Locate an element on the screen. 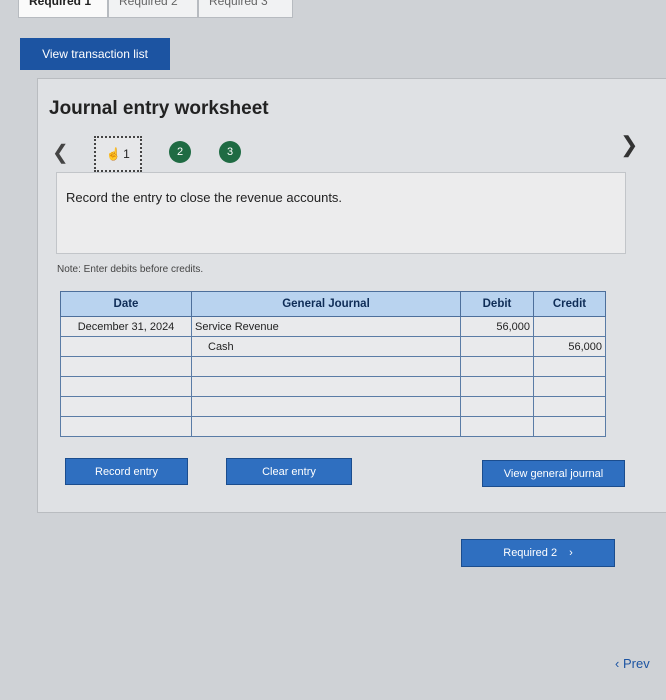 Image resolution: width=666 pixels, height=700 pixels. debit-header: Debit is located at coordinates (497, 304).